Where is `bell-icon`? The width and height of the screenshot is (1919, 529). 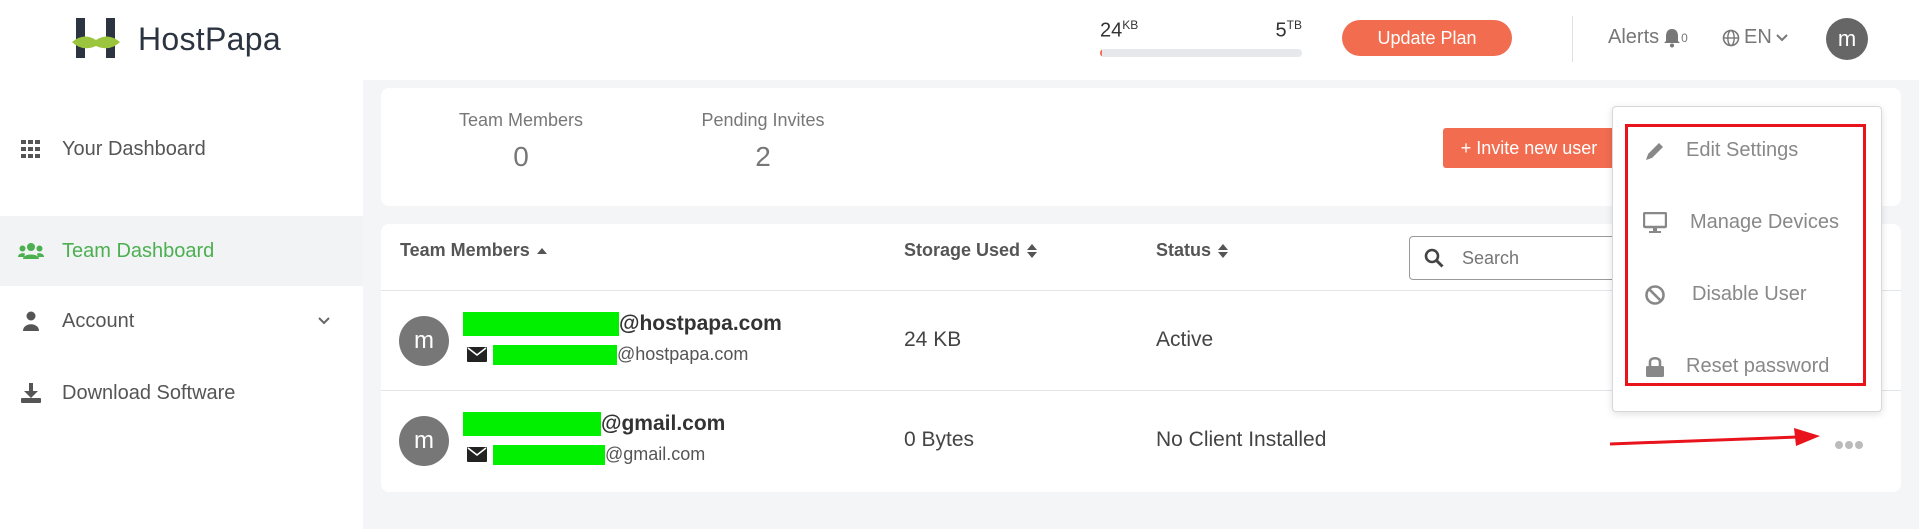 bell-icon is located at coordinates (1672, 37).